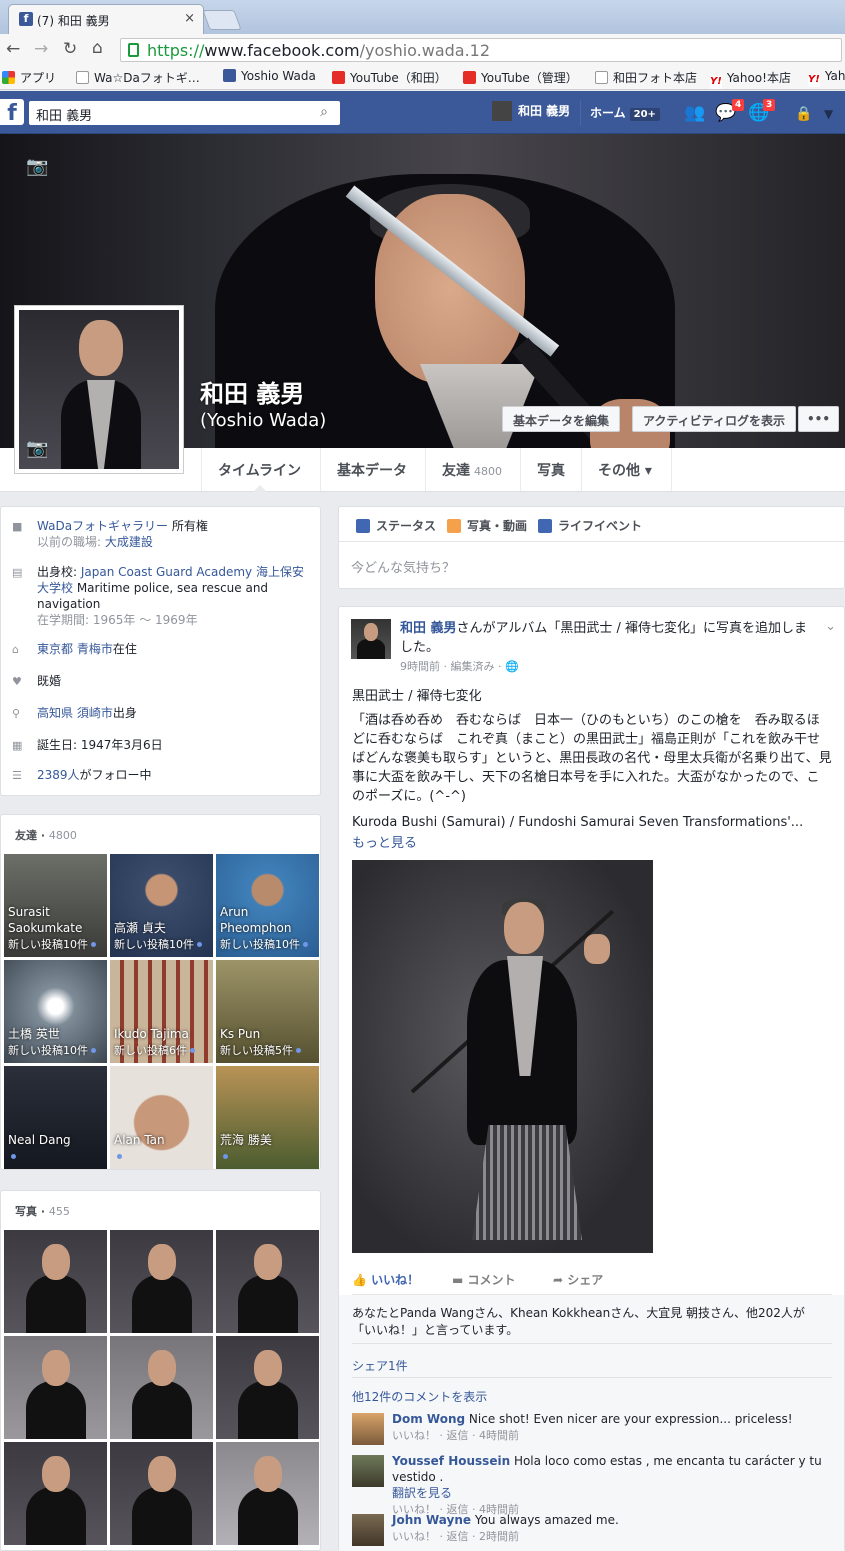  What do you see at coordinates (37, 166) in the screenshot?
I see `update-cover-camera-icon: 📷` at bounding box center [37, 166].